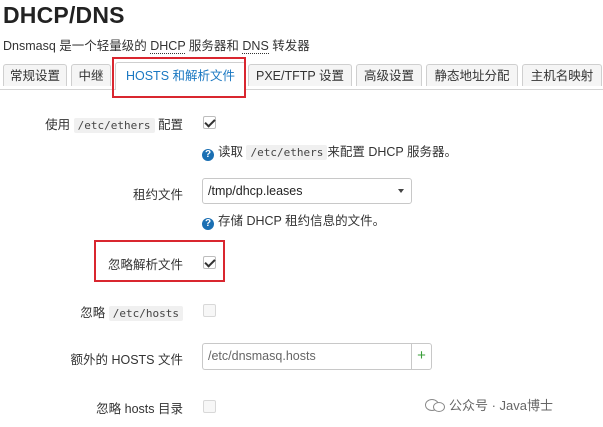 The height and width of the screenshot is (427, 603). Describe the element at coordinates (209, 122) in the screenshot. I see `use-ethers-checkbox` at that location.